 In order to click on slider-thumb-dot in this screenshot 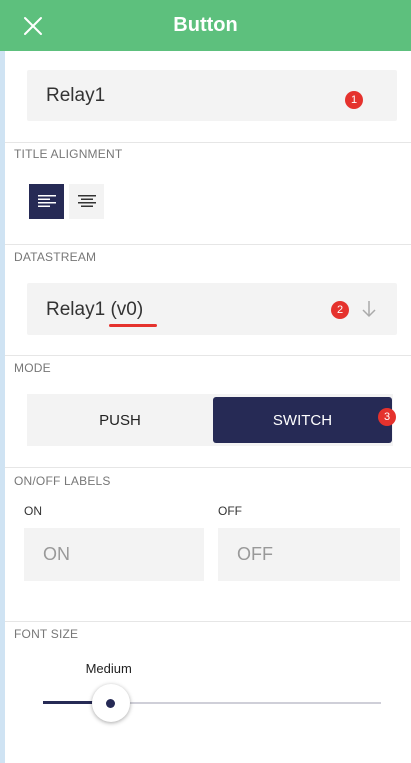, I will do `click(111, 703)`.